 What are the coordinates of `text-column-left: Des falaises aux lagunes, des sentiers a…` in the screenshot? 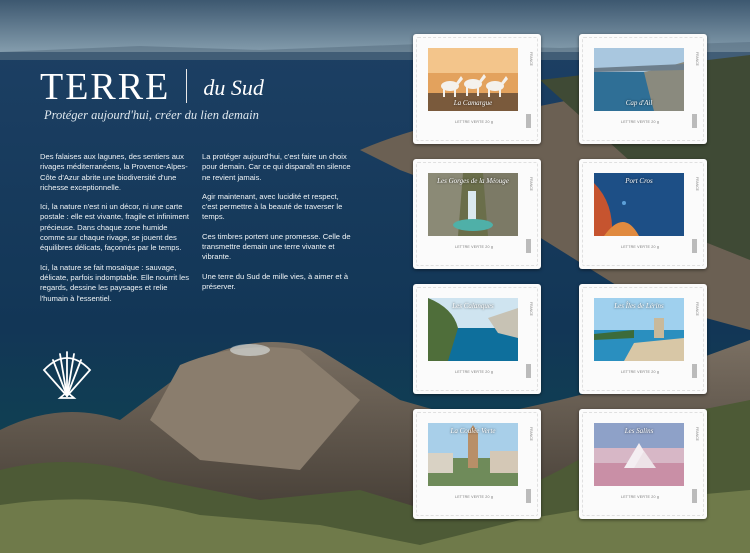 It's located at (115, 232).